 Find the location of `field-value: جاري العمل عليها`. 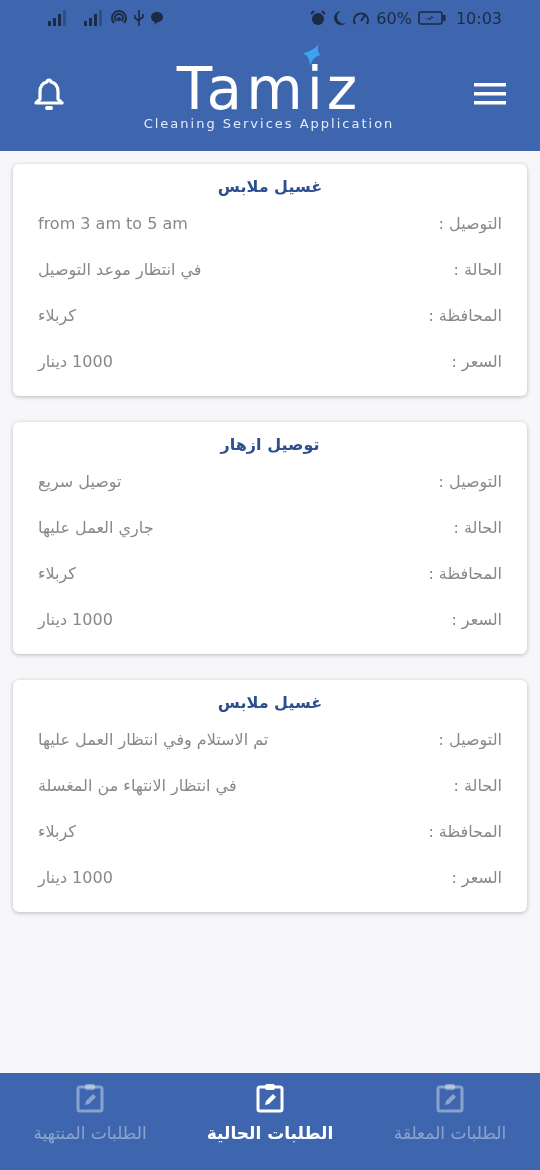

field-value: جاري العمل عليها is located at coordinates (96, 527).